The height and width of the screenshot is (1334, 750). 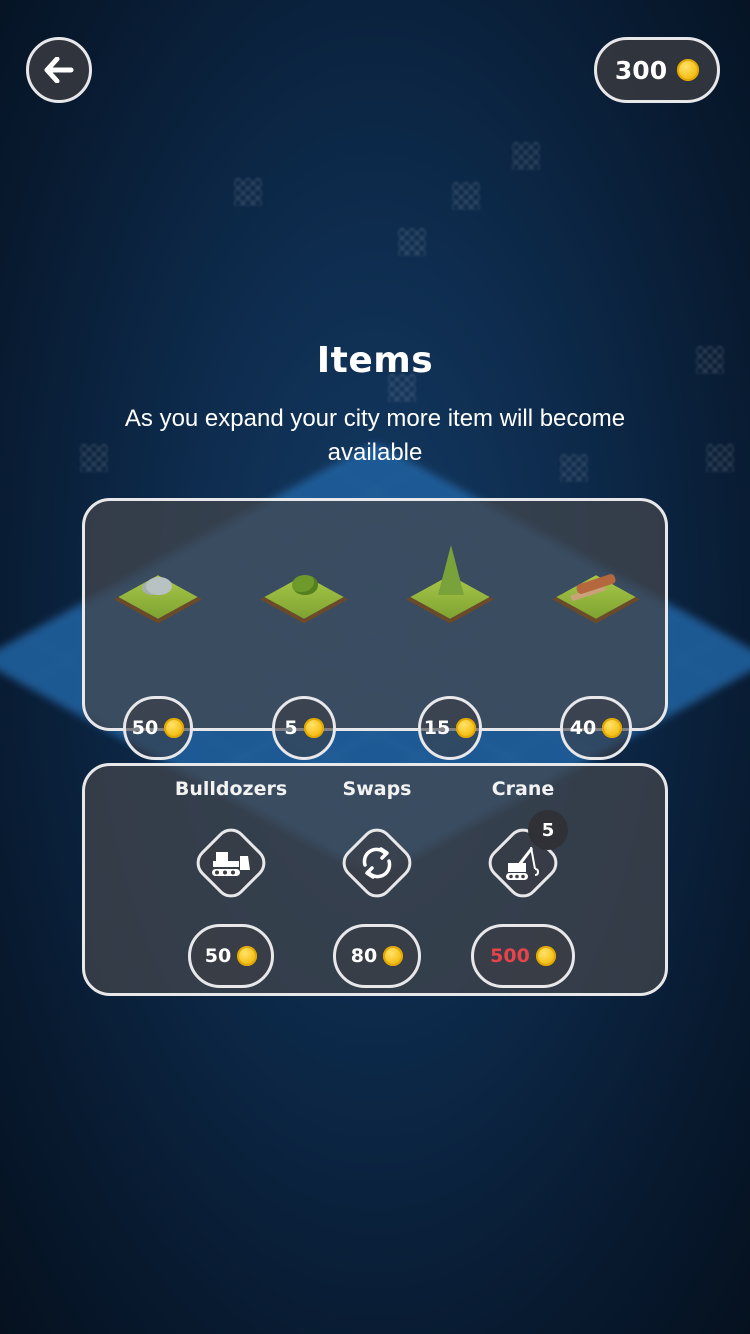 I want to click on tool-button: 5, so click(x=524, y=857).